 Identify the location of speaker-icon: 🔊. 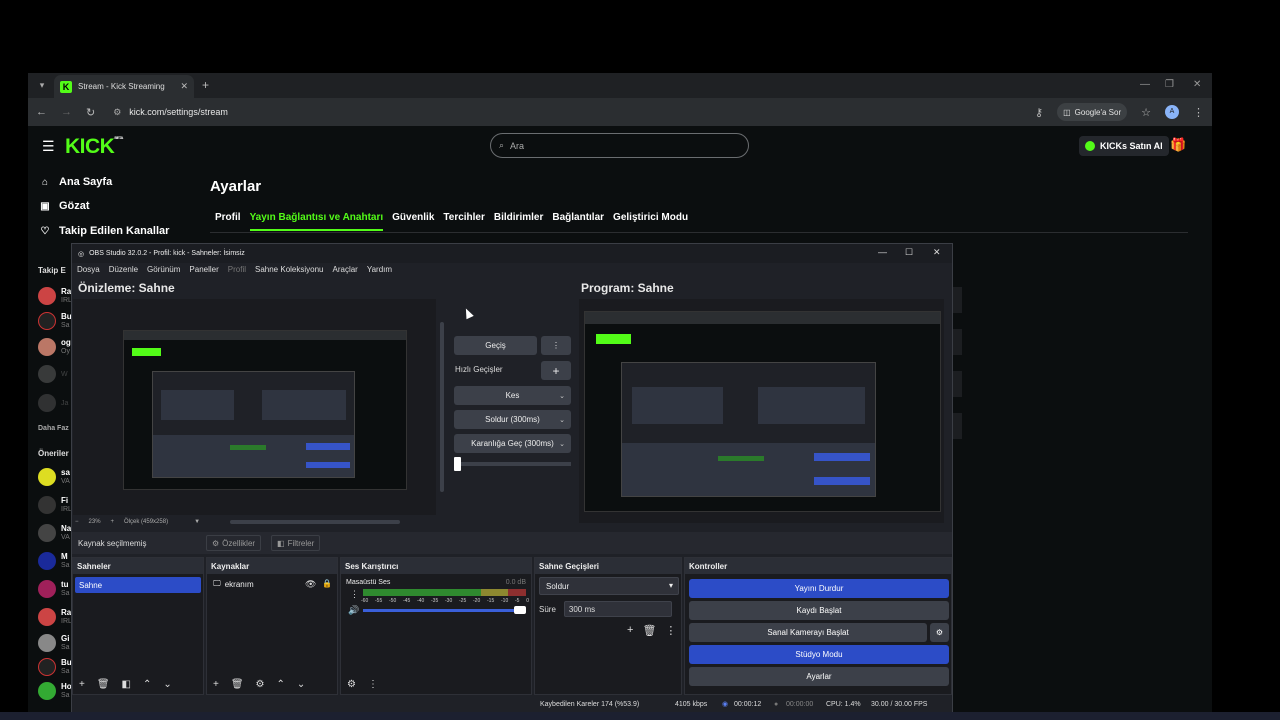
(353, 610).